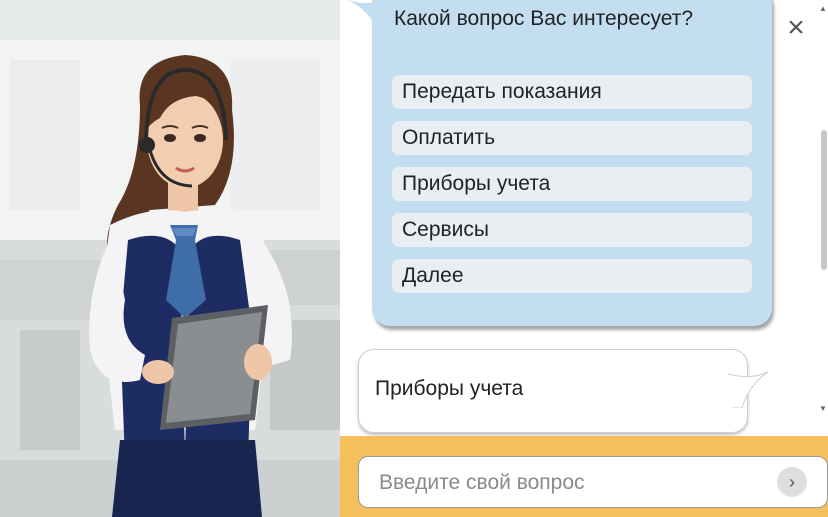 The image size is (828, 517). What do you see at coordinates (449, 388) in the screenshot?
I see `user-message-text: Приборы учета` at bounding box center [449, 388].